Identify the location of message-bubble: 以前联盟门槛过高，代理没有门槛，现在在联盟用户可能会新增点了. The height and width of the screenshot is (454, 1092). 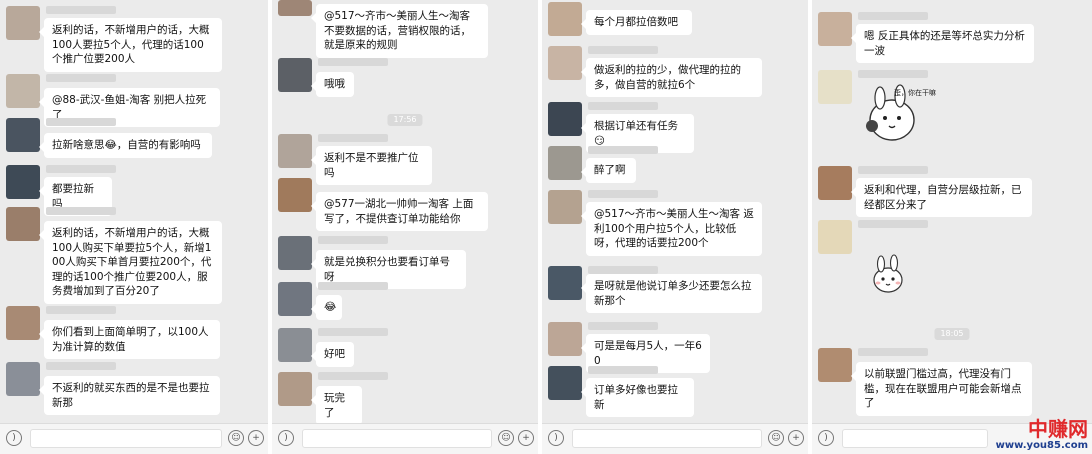
(941, 389).